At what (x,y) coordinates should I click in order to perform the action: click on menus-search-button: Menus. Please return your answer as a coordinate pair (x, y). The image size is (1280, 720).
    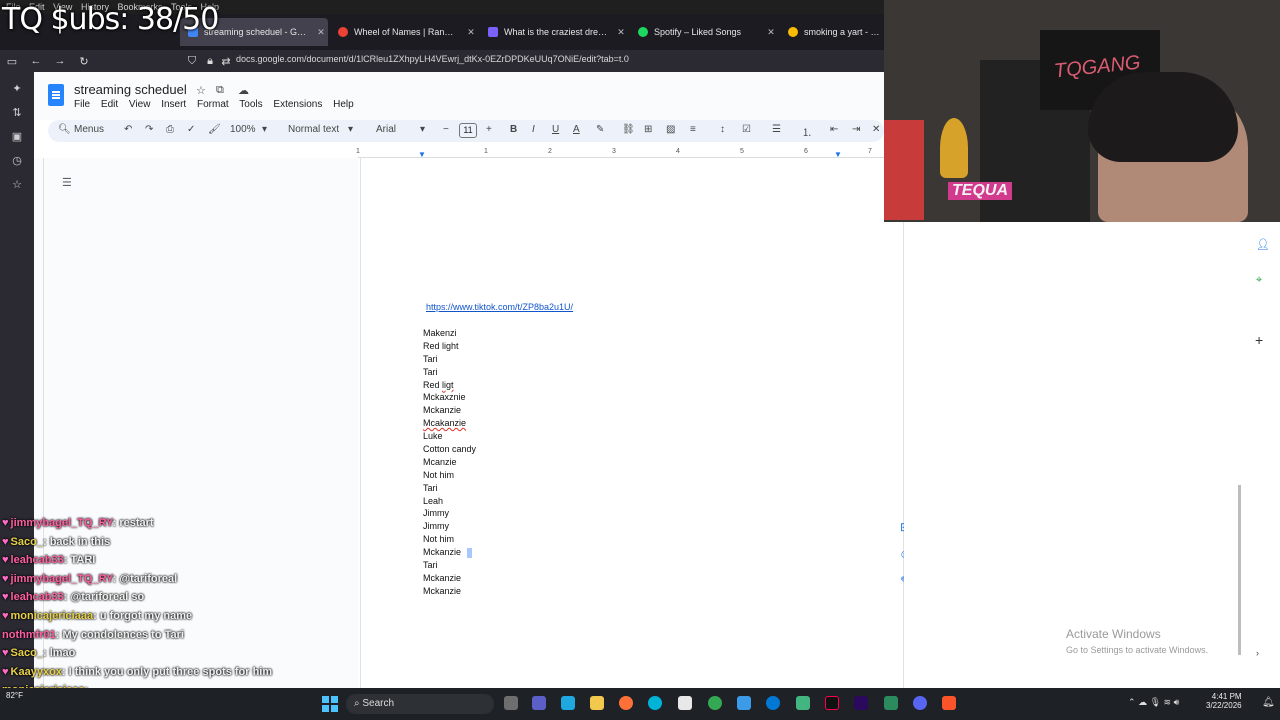
    Looking at the image, I should click on (89, 129).